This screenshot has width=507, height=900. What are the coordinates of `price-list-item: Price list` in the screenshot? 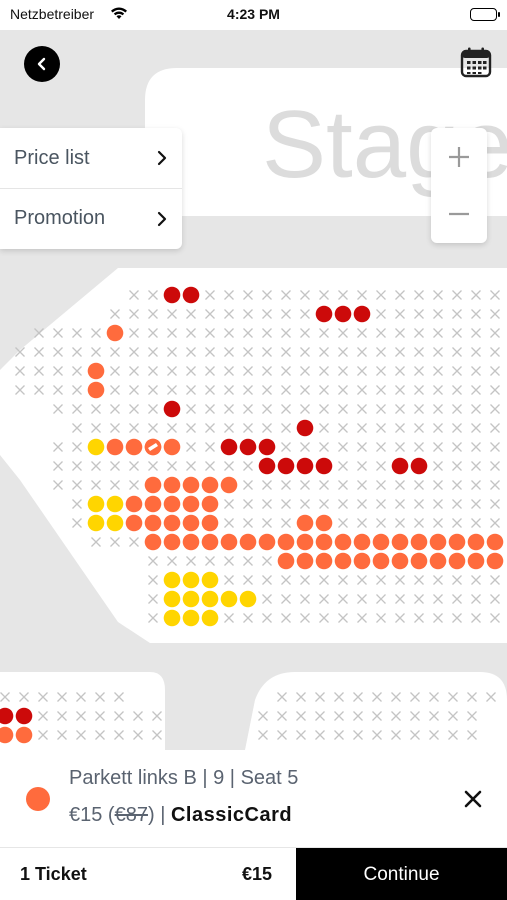 It's located at (91, 158).